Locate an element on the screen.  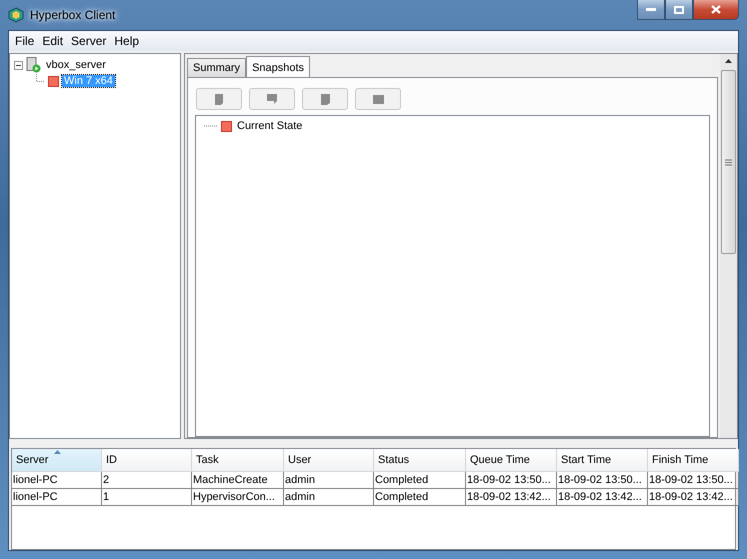
maximize-button is located at coordinates (679, 10).